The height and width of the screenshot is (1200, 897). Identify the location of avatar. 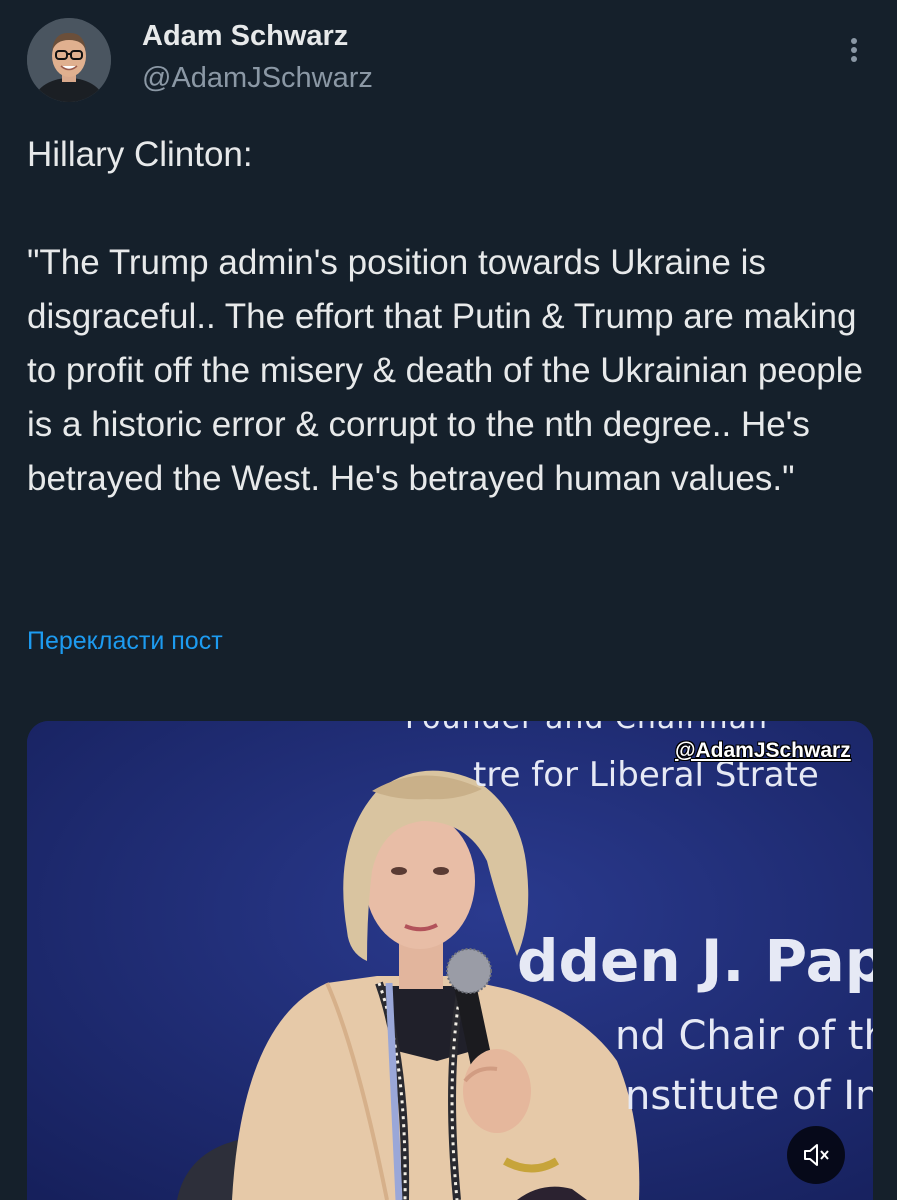
(69, 60).